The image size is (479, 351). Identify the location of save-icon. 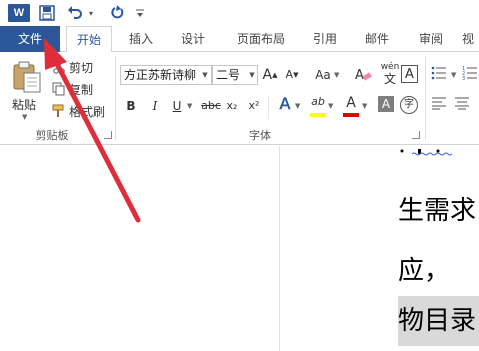
(47, 13).